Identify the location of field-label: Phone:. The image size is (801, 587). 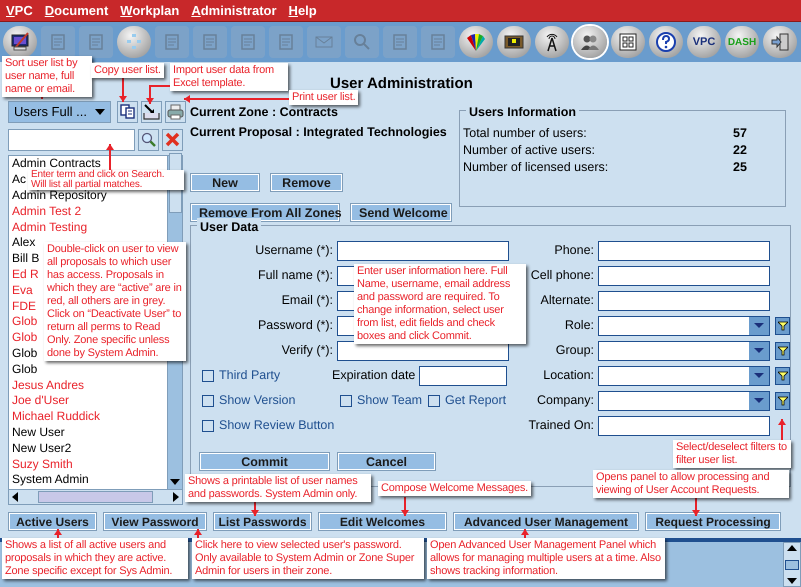
(573, 251).